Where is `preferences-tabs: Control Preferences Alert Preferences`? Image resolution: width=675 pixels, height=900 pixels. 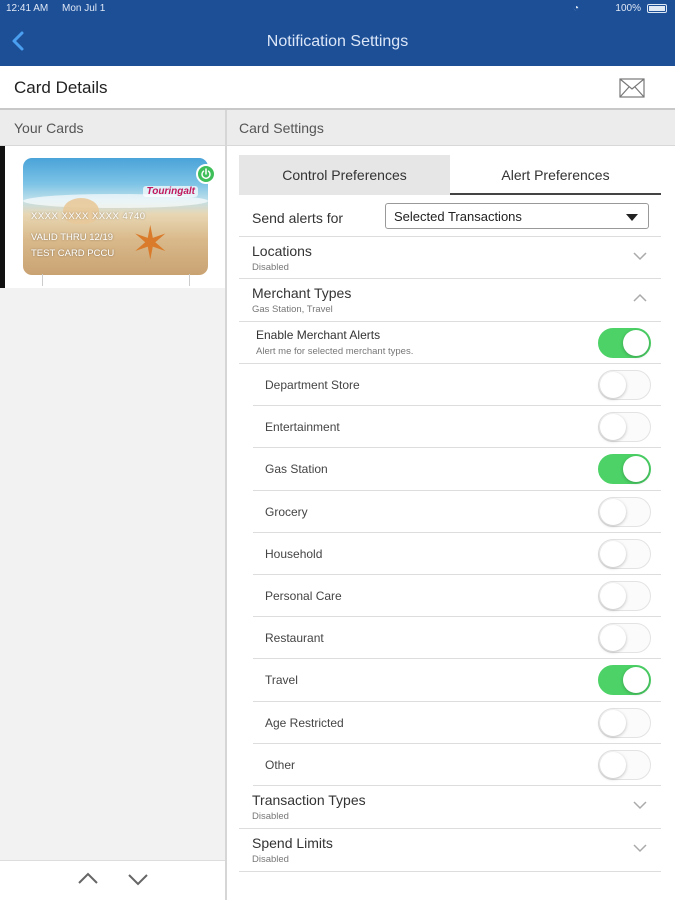 preferences-tabs: Control Preferences Alert Preferences is located at coordinates (450, 175).